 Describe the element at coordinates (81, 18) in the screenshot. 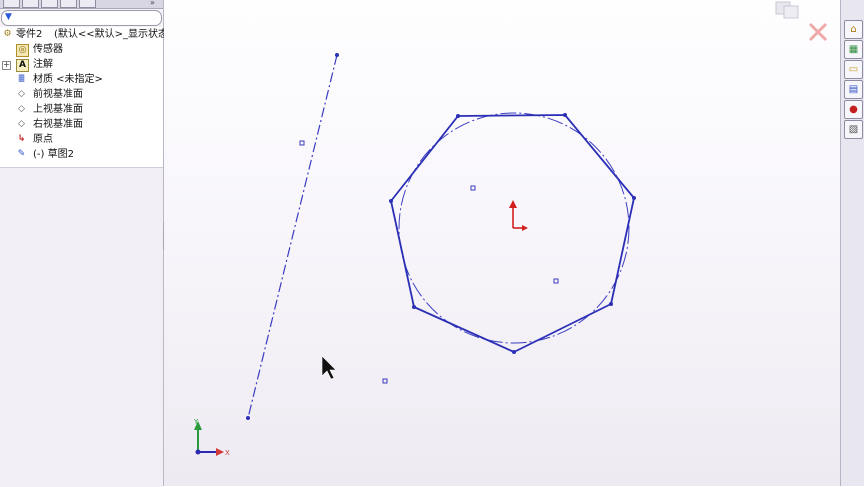

I see `tree-filter-input: ▼` at that location.